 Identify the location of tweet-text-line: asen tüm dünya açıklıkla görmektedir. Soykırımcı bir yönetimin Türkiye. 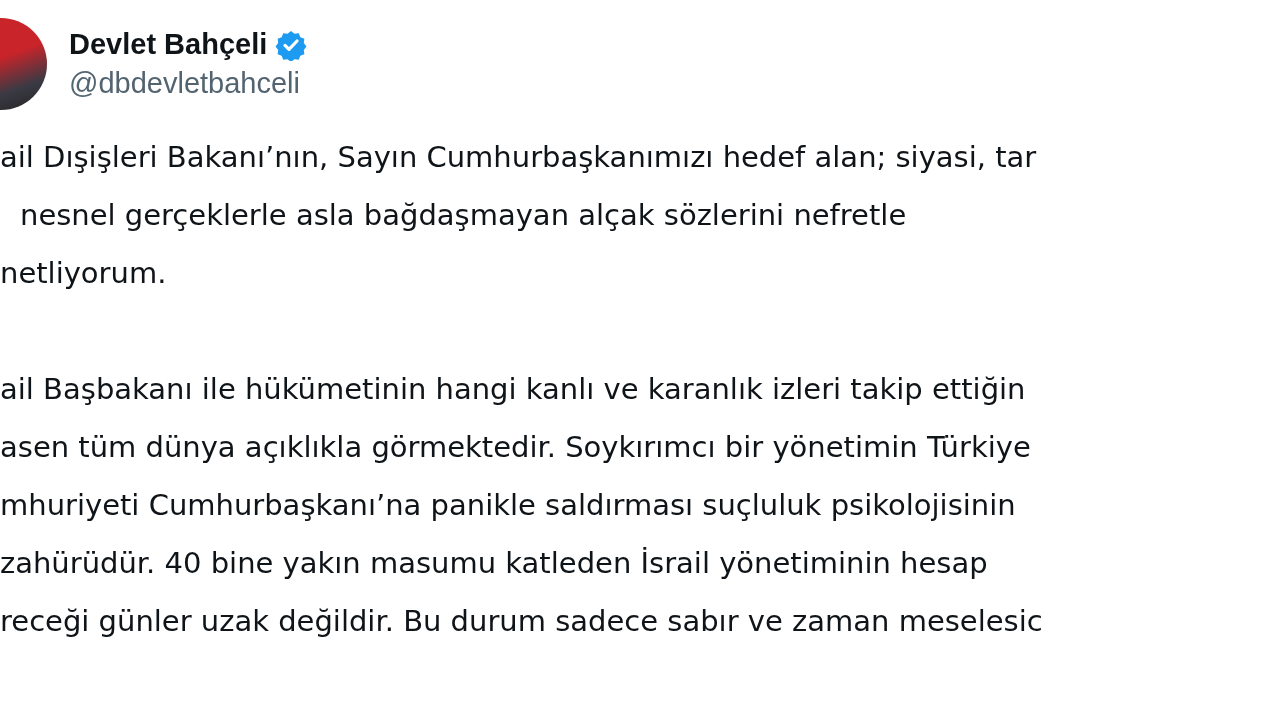
(515, 447).